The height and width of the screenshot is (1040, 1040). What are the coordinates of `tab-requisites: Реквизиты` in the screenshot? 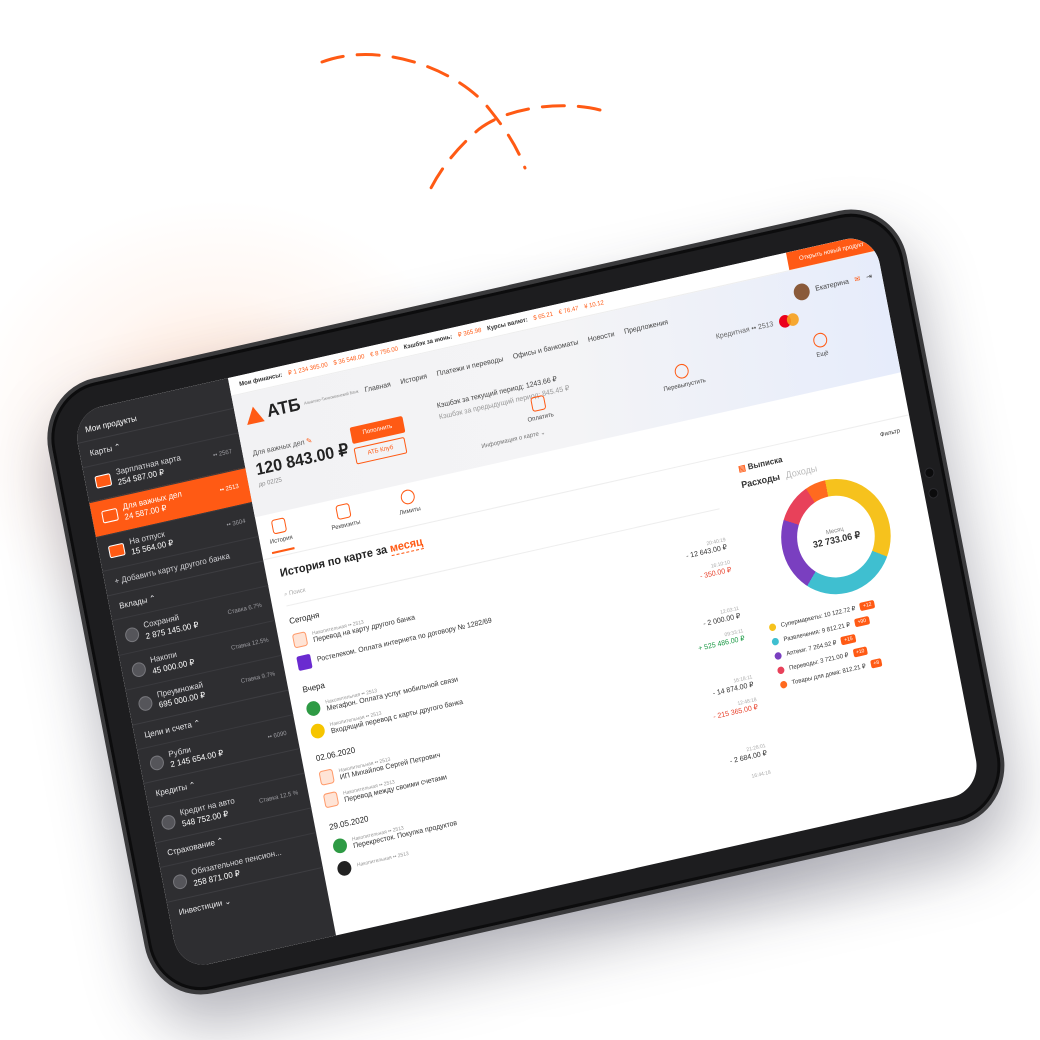 It's located at (345, 519).